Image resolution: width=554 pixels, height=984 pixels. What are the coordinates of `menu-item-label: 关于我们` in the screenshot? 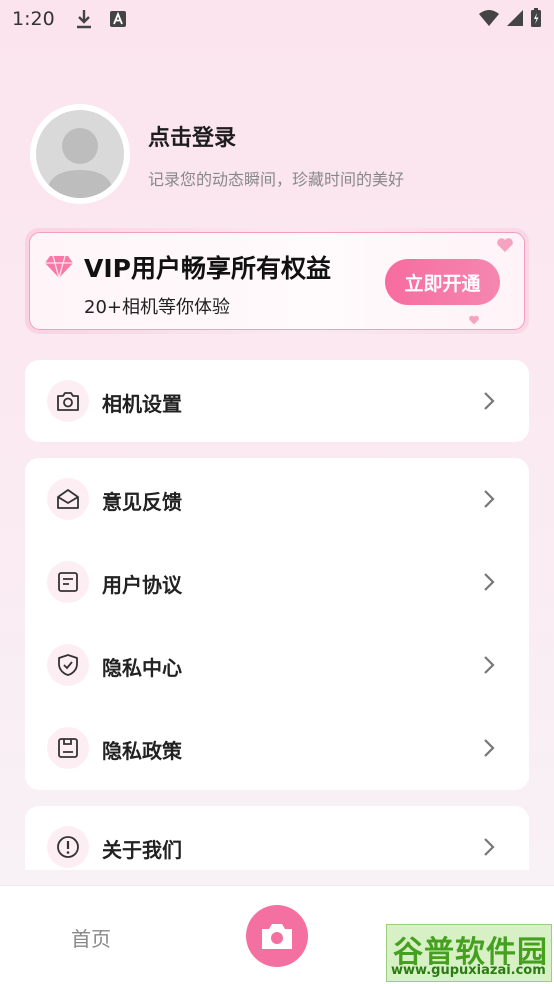 It's located at (142, 850).